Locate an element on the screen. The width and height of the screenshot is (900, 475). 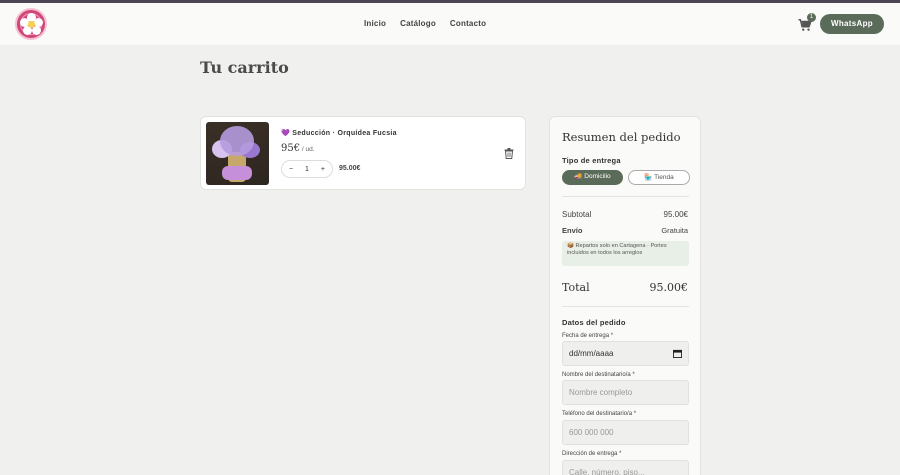
summary-title: Resumen del pedido is located at coordinates (621, 137).